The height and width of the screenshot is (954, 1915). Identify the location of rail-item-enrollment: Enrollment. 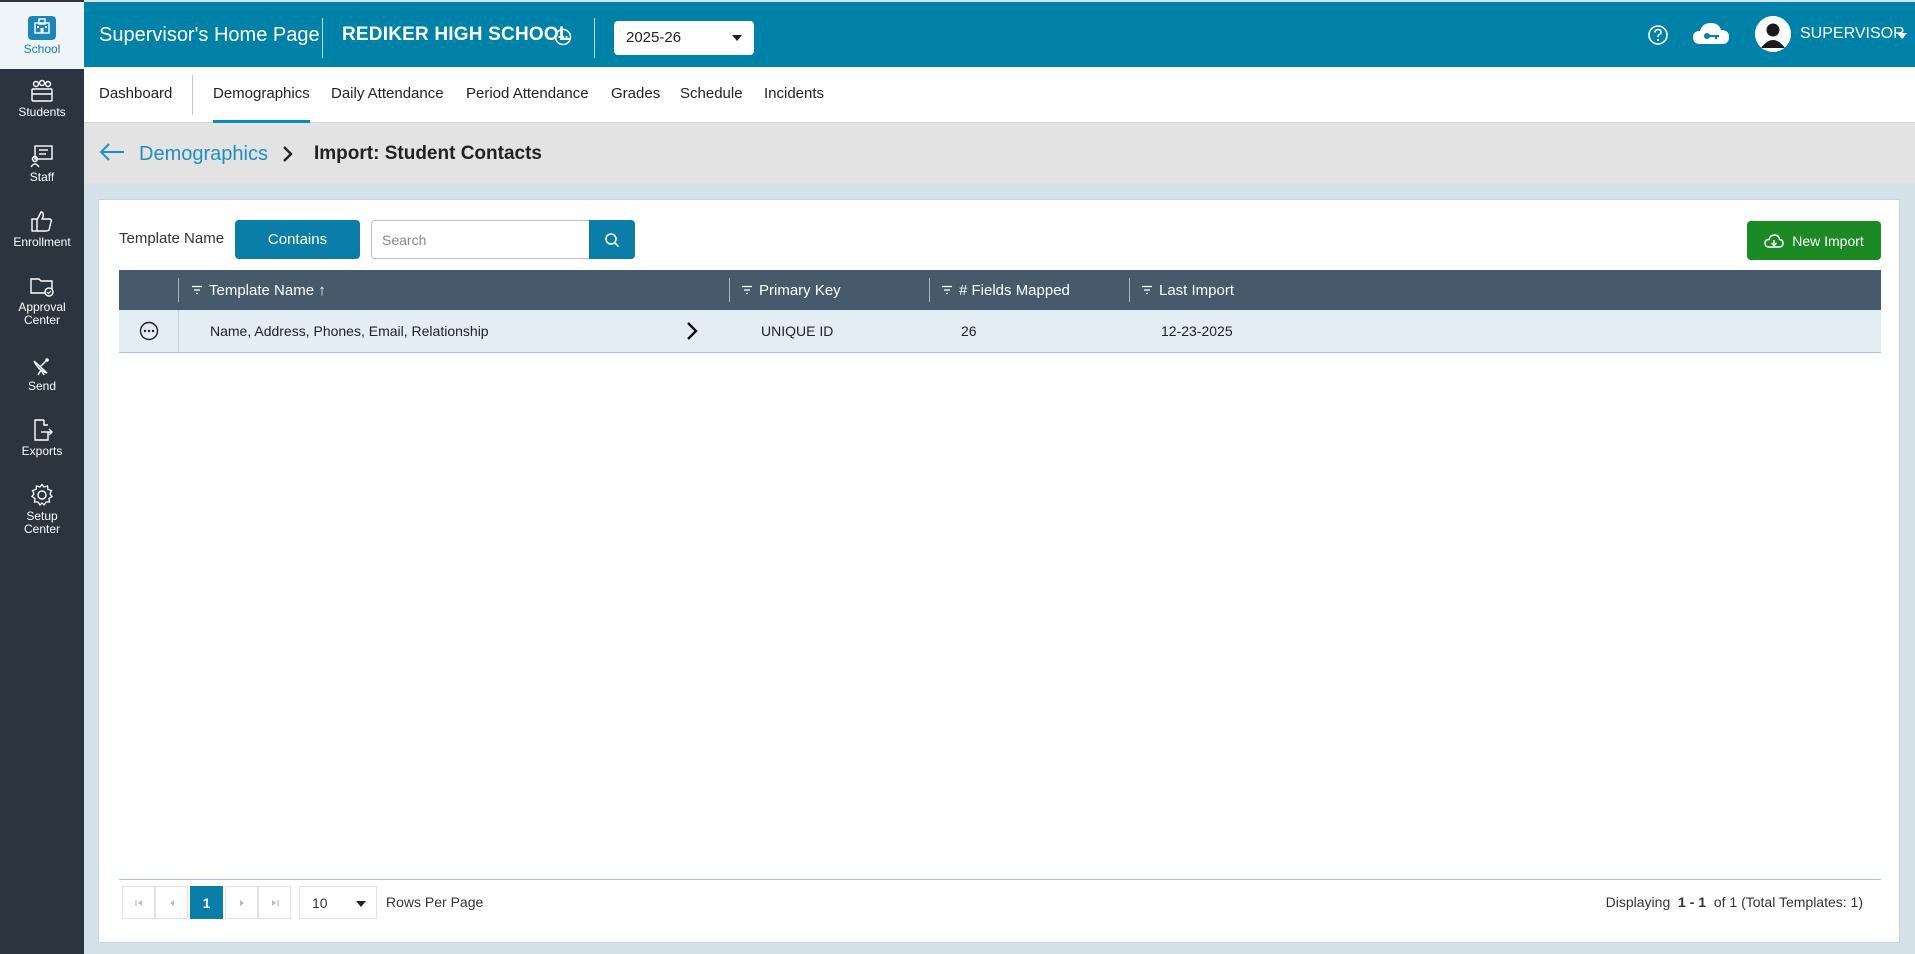
(42, 229).